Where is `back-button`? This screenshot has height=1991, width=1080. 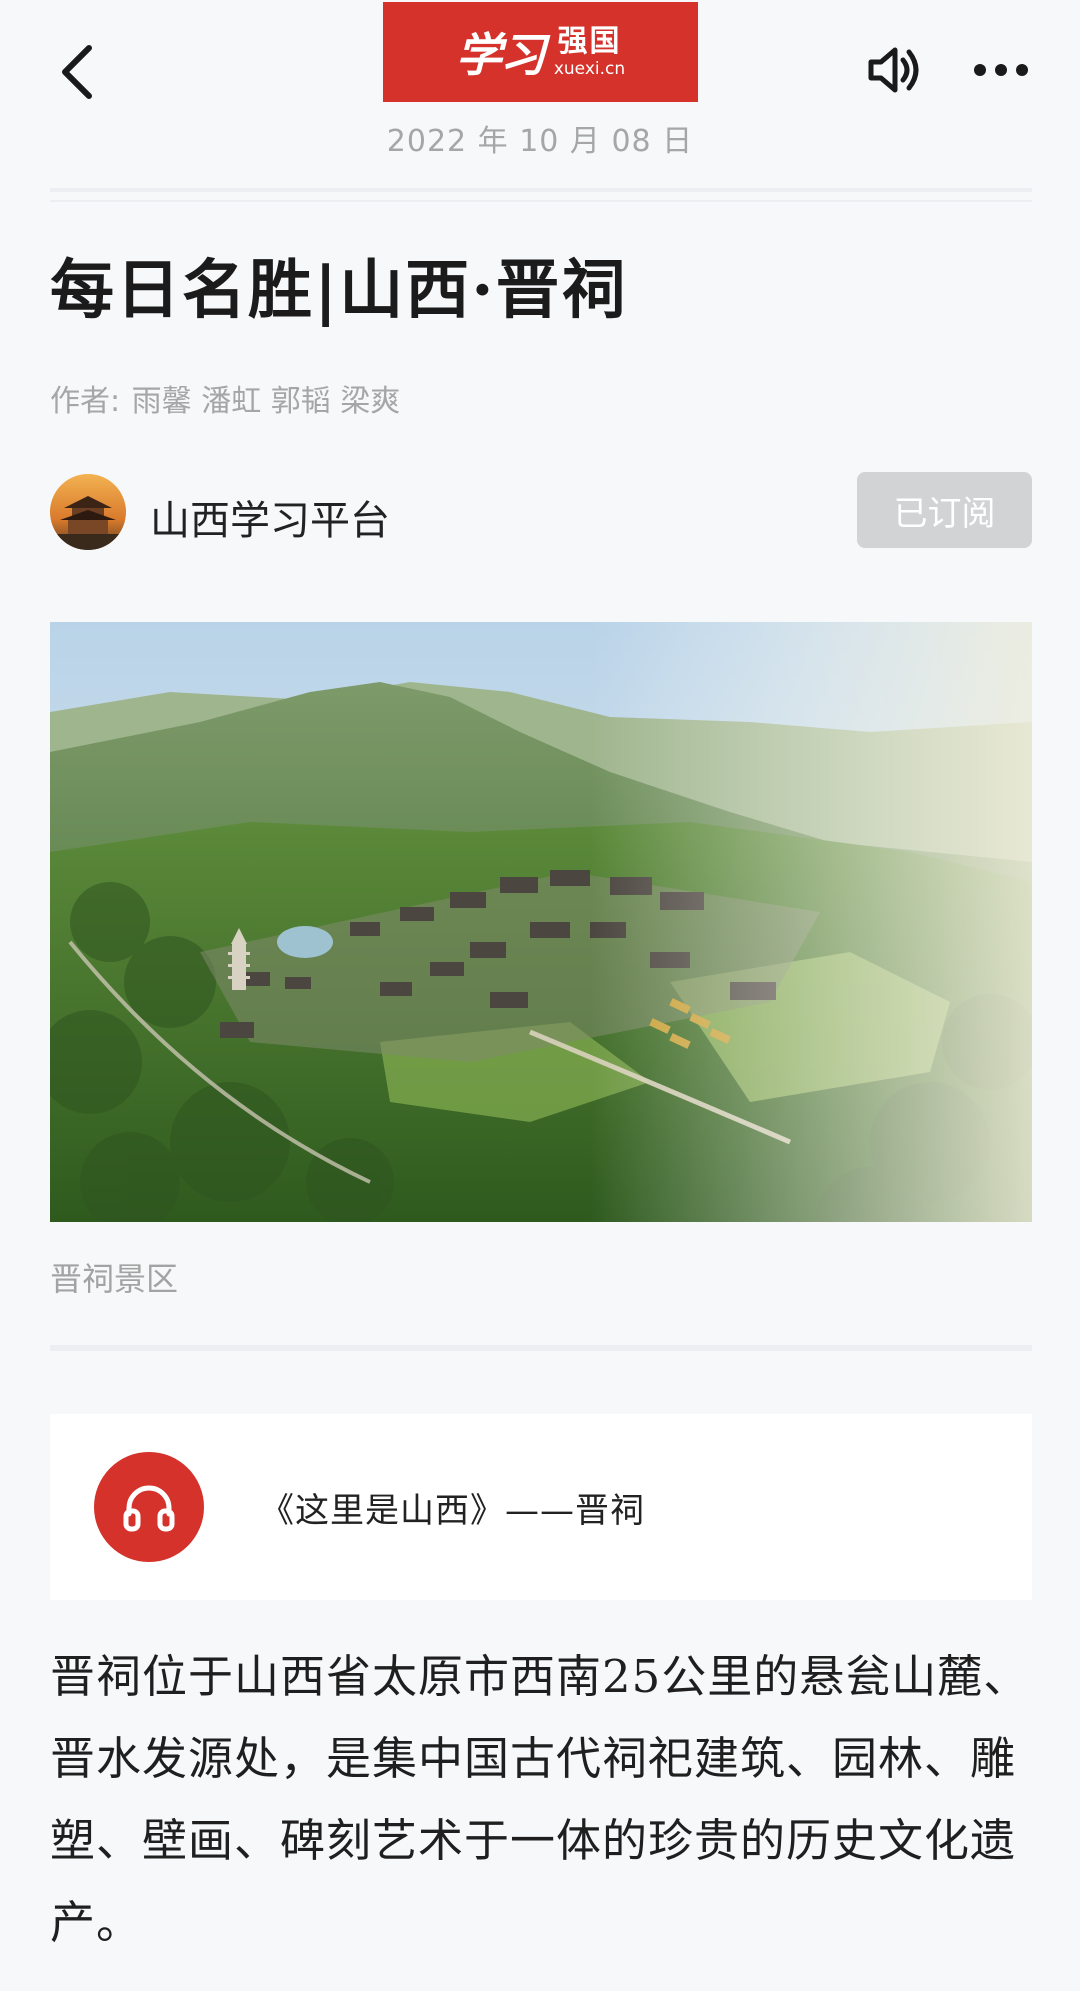
back-button is located at coordinates (76, 72).